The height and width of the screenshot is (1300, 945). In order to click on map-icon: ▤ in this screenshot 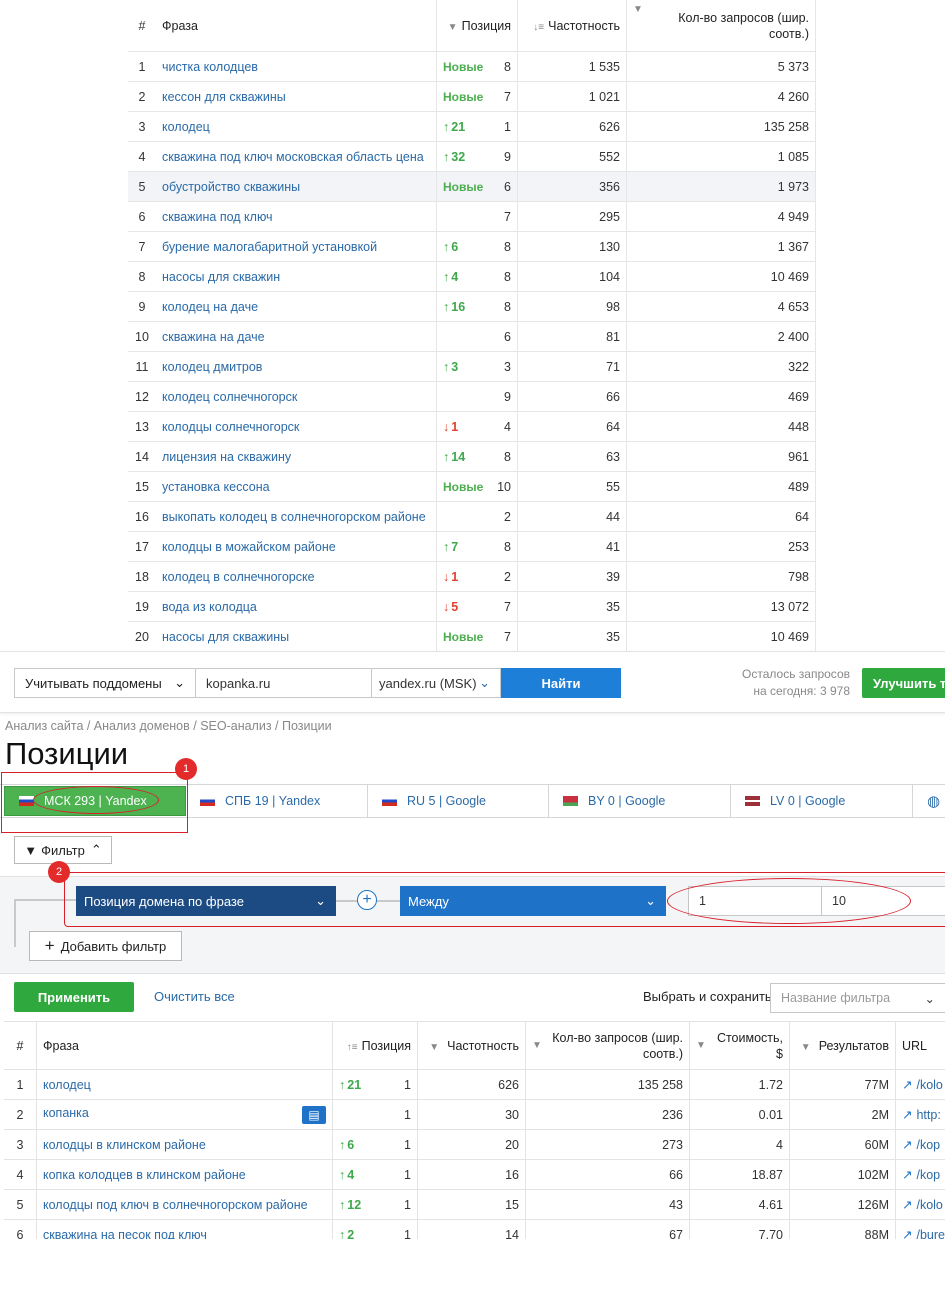, I will do `click(314, 1114)`.